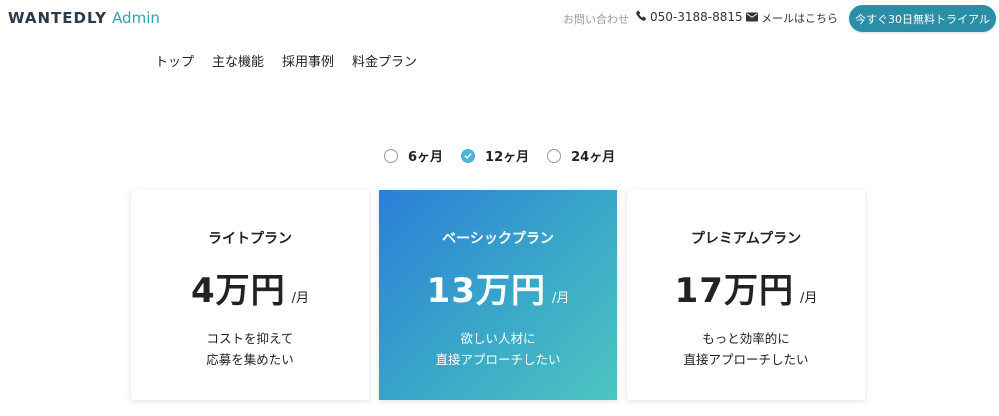 This screenshot has height=416, width=999. I want to click on plan-name: プレミアムプラン, so click(746, 239).